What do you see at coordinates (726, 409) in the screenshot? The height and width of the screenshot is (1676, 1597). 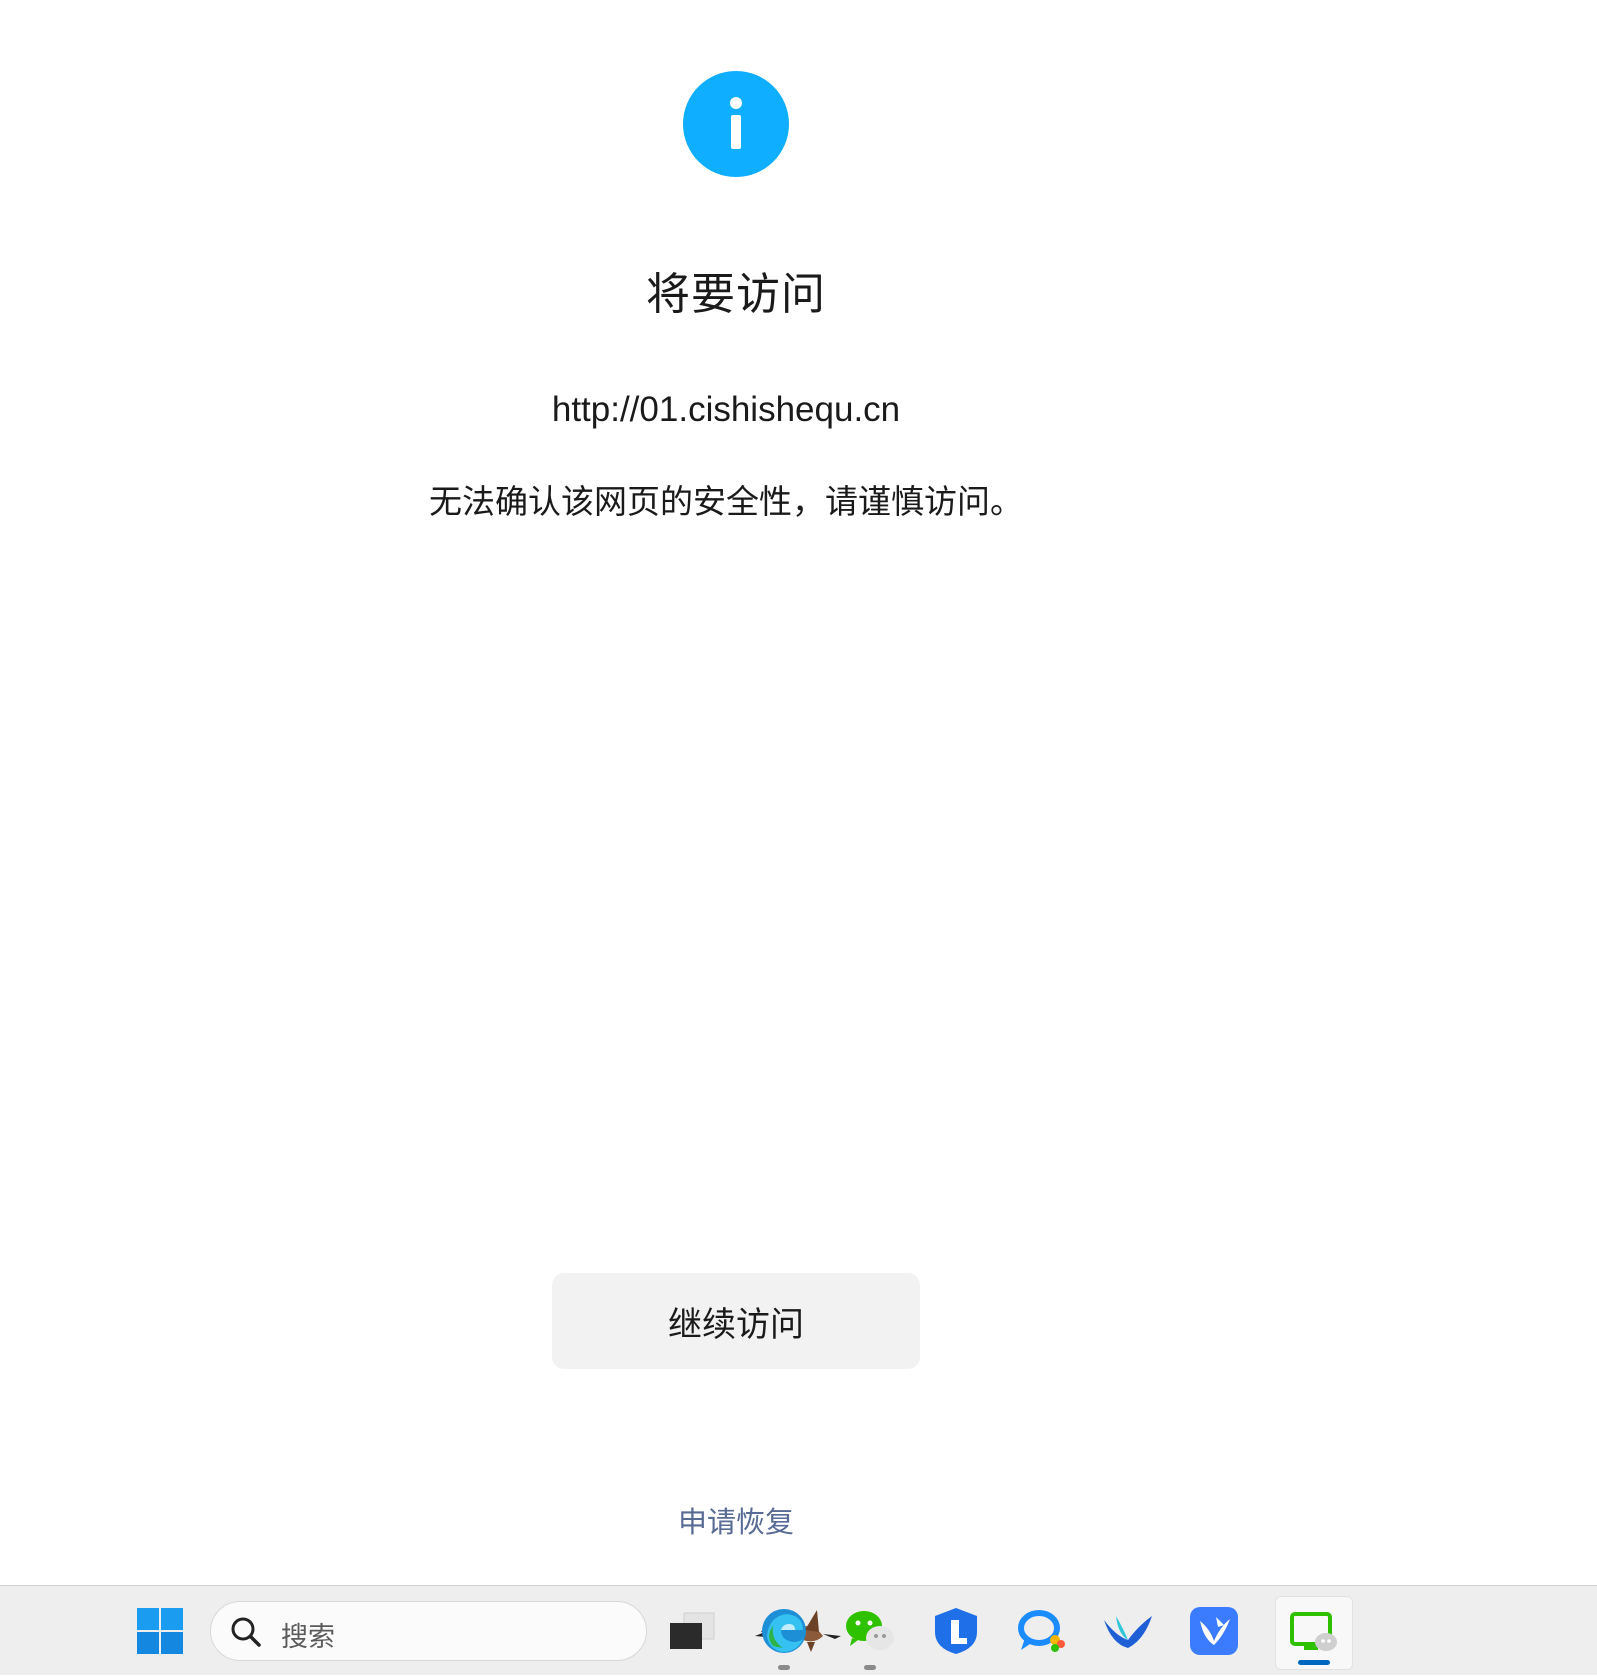 I see `target-url: http://01.cishishequ.cn` at bounding box center [726, 409].